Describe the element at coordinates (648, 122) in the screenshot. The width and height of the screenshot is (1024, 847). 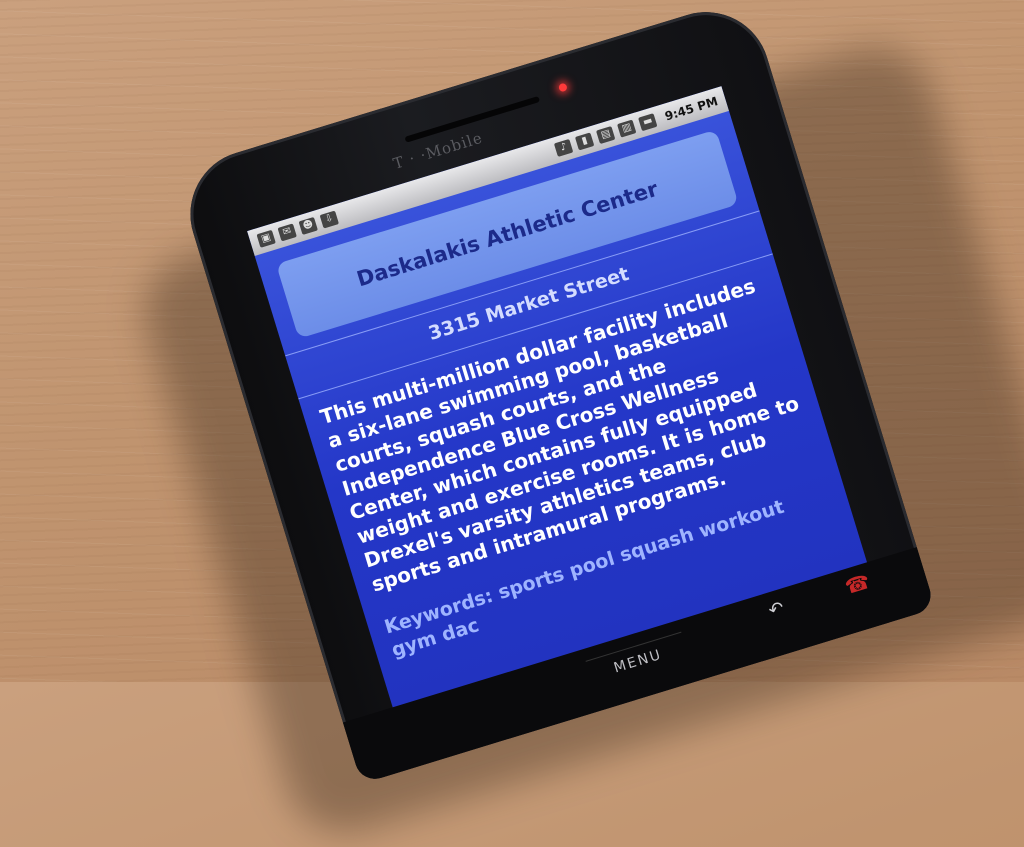
I see `battery-icon: ▬` at that location.